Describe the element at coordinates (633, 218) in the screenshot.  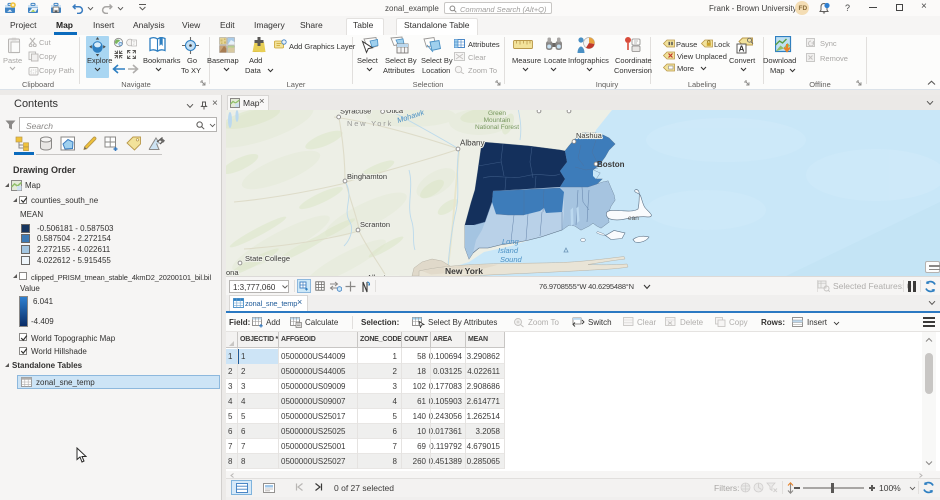
I see `svg-text: ean` at that location.